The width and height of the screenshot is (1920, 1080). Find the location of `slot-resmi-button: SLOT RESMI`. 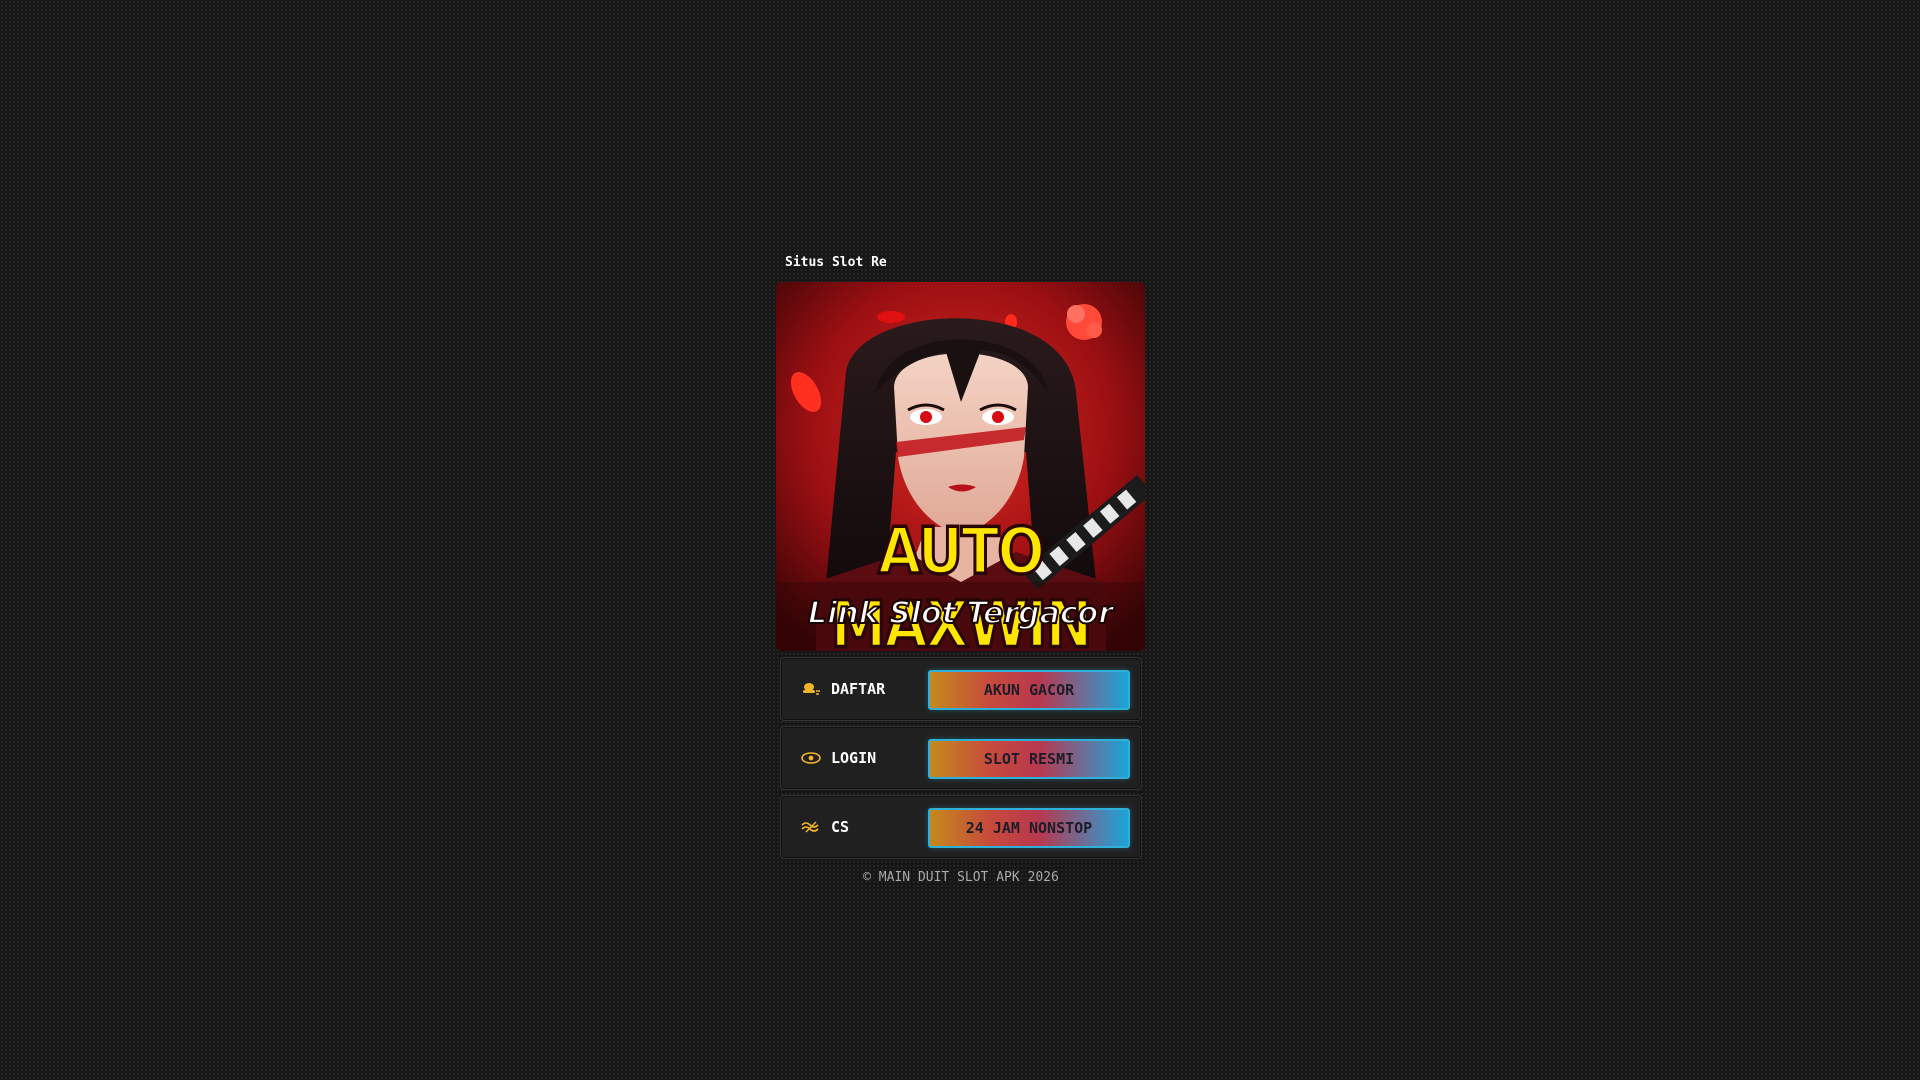

slot-resmi-button: SLOT RESMI is located at coordinates (1029, 759).